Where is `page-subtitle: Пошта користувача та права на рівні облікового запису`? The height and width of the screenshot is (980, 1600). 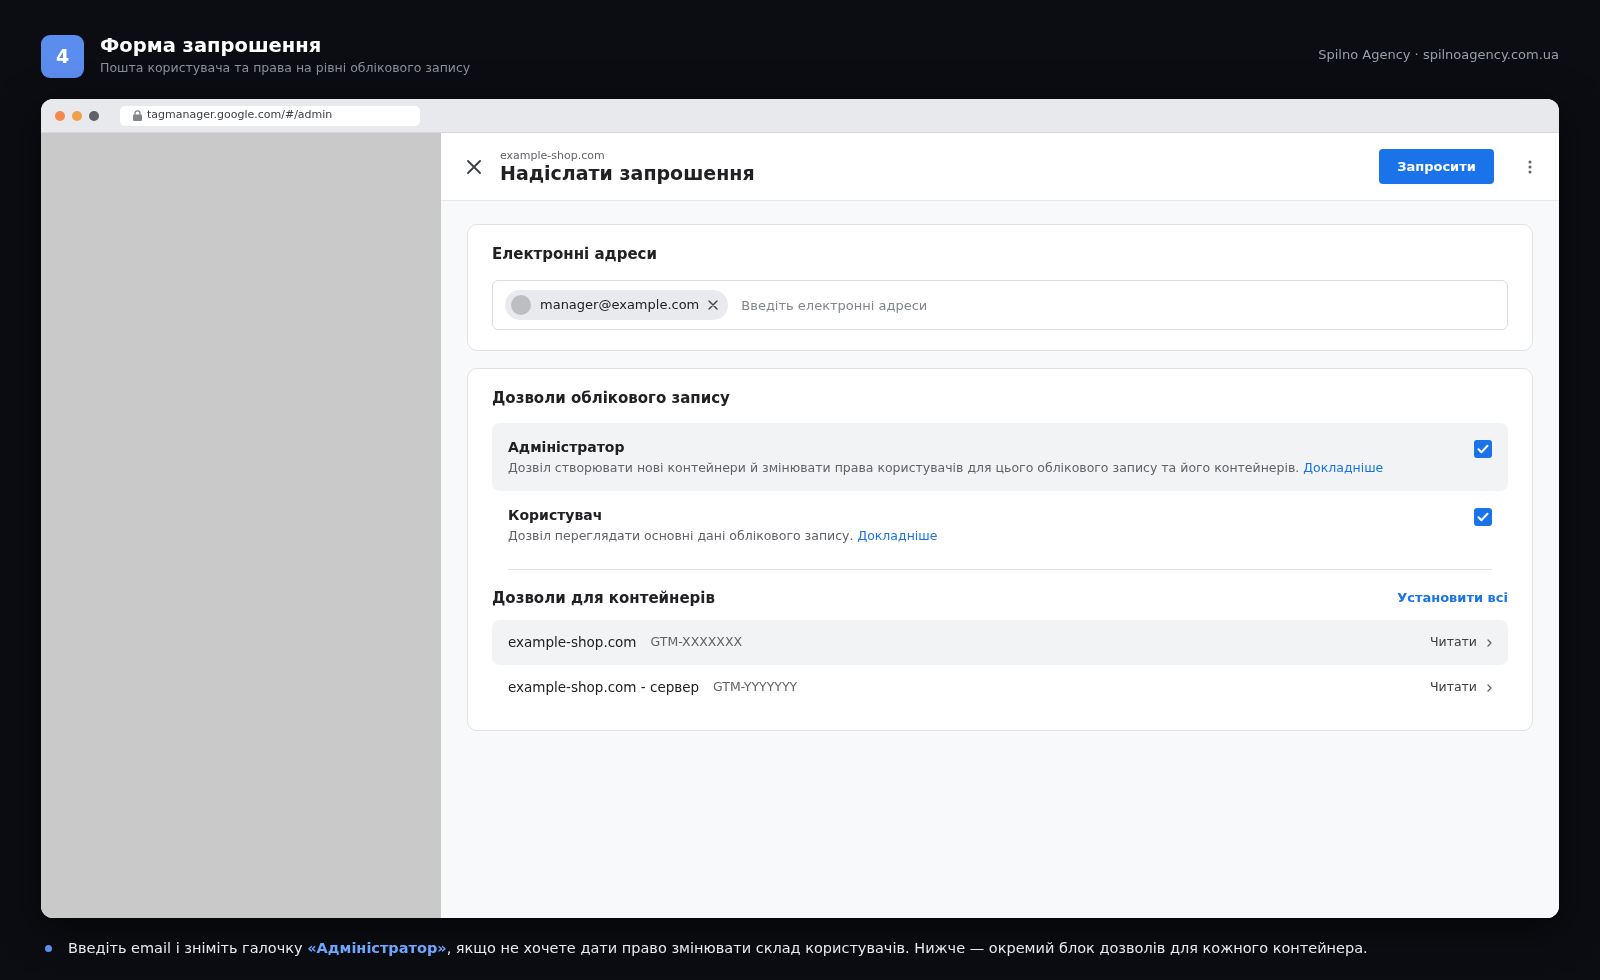 page-subtitle: Пошта користувача та права на рівні облікового запису is located at coordinates (286, 67).